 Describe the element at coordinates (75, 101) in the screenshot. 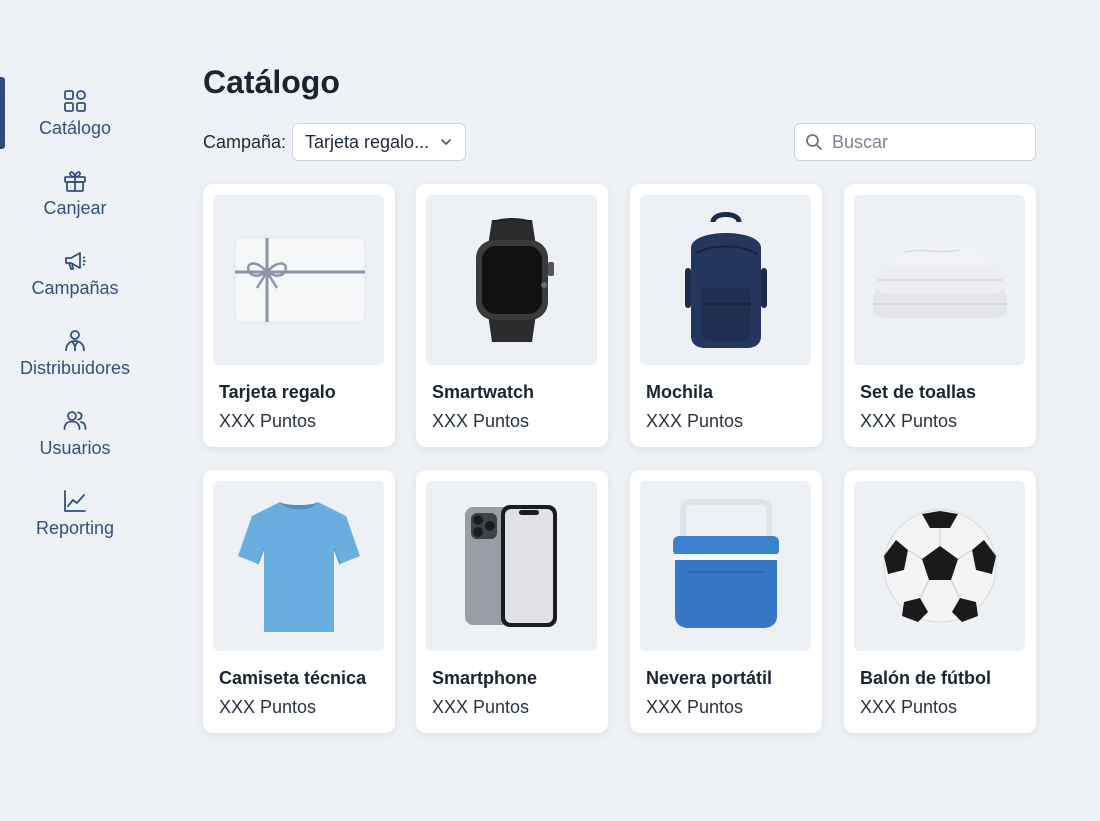

I see `grid-icon` at that location.